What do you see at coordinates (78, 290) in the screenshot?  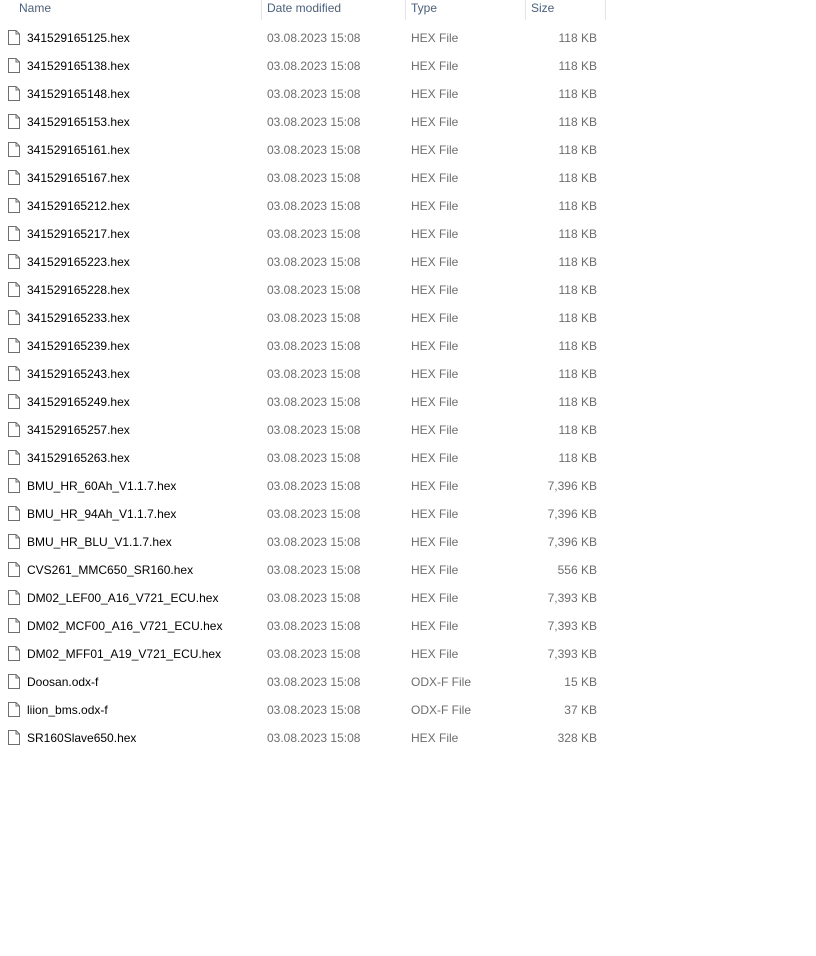 I see `file-name: 341529165228.hex` at bounding box center [78, 290].